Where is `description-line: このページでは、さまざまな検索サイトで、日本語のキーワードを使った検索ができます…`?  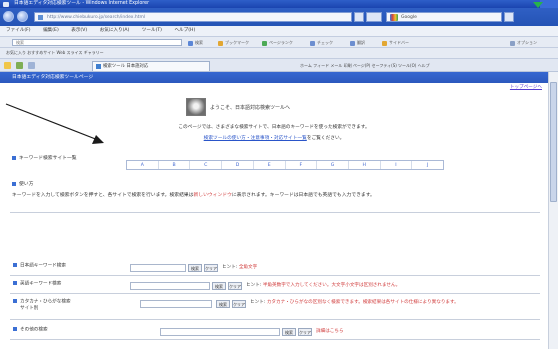
description-line: このページでは、さまざまな検索サイトで、日本語のキーワードを使った検索ができます… is located at coordinates (274, 127).